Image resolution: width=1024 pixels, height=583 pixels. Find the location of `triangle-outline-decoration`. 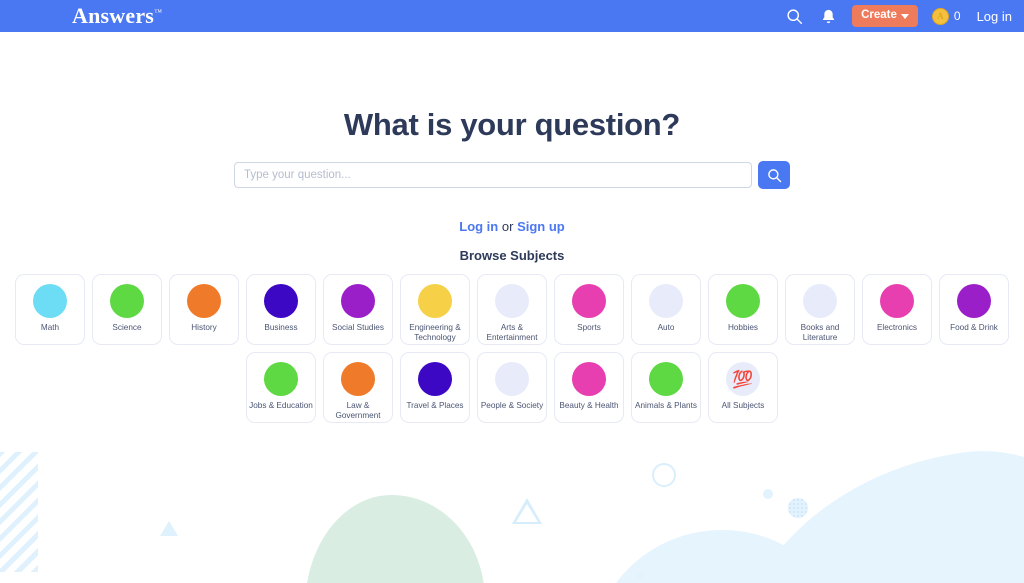

triangle-outline-decoration is located at coordinates (527, 511).